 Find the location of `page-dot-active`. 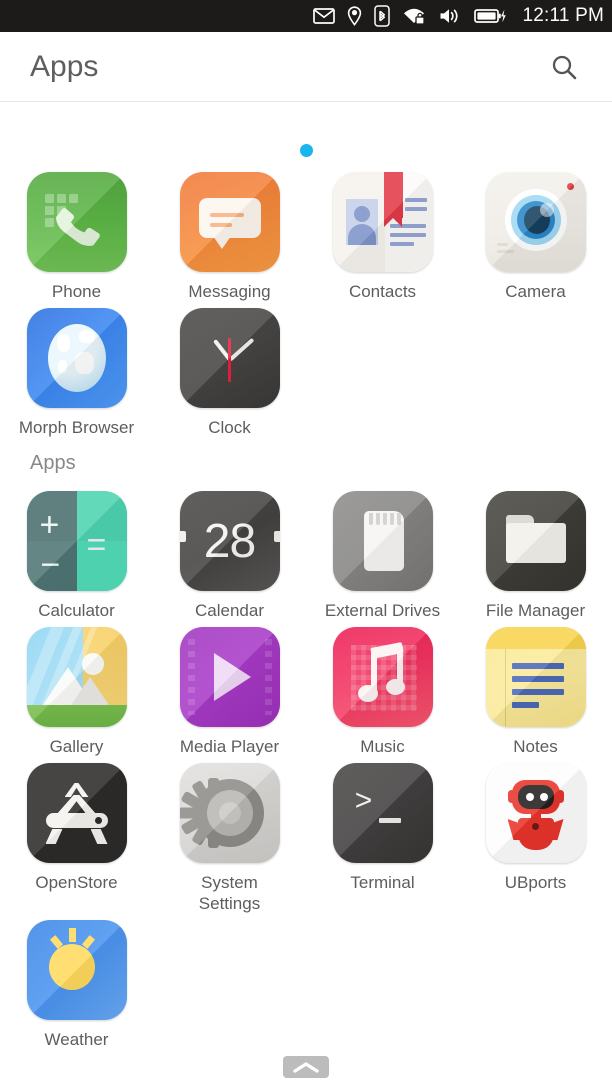

page-dot-active is located at coordinates (306, 150).